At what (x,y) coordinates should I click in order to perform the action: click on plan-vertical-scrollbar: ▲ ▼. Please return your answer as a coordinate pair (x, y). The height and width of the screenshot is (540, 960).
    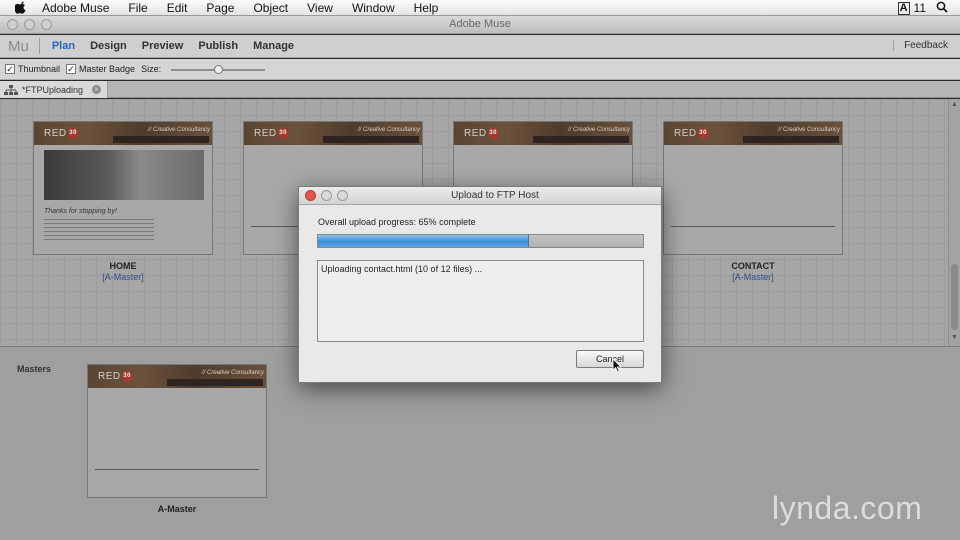
    Looking at the image, I should click on (954, 222).